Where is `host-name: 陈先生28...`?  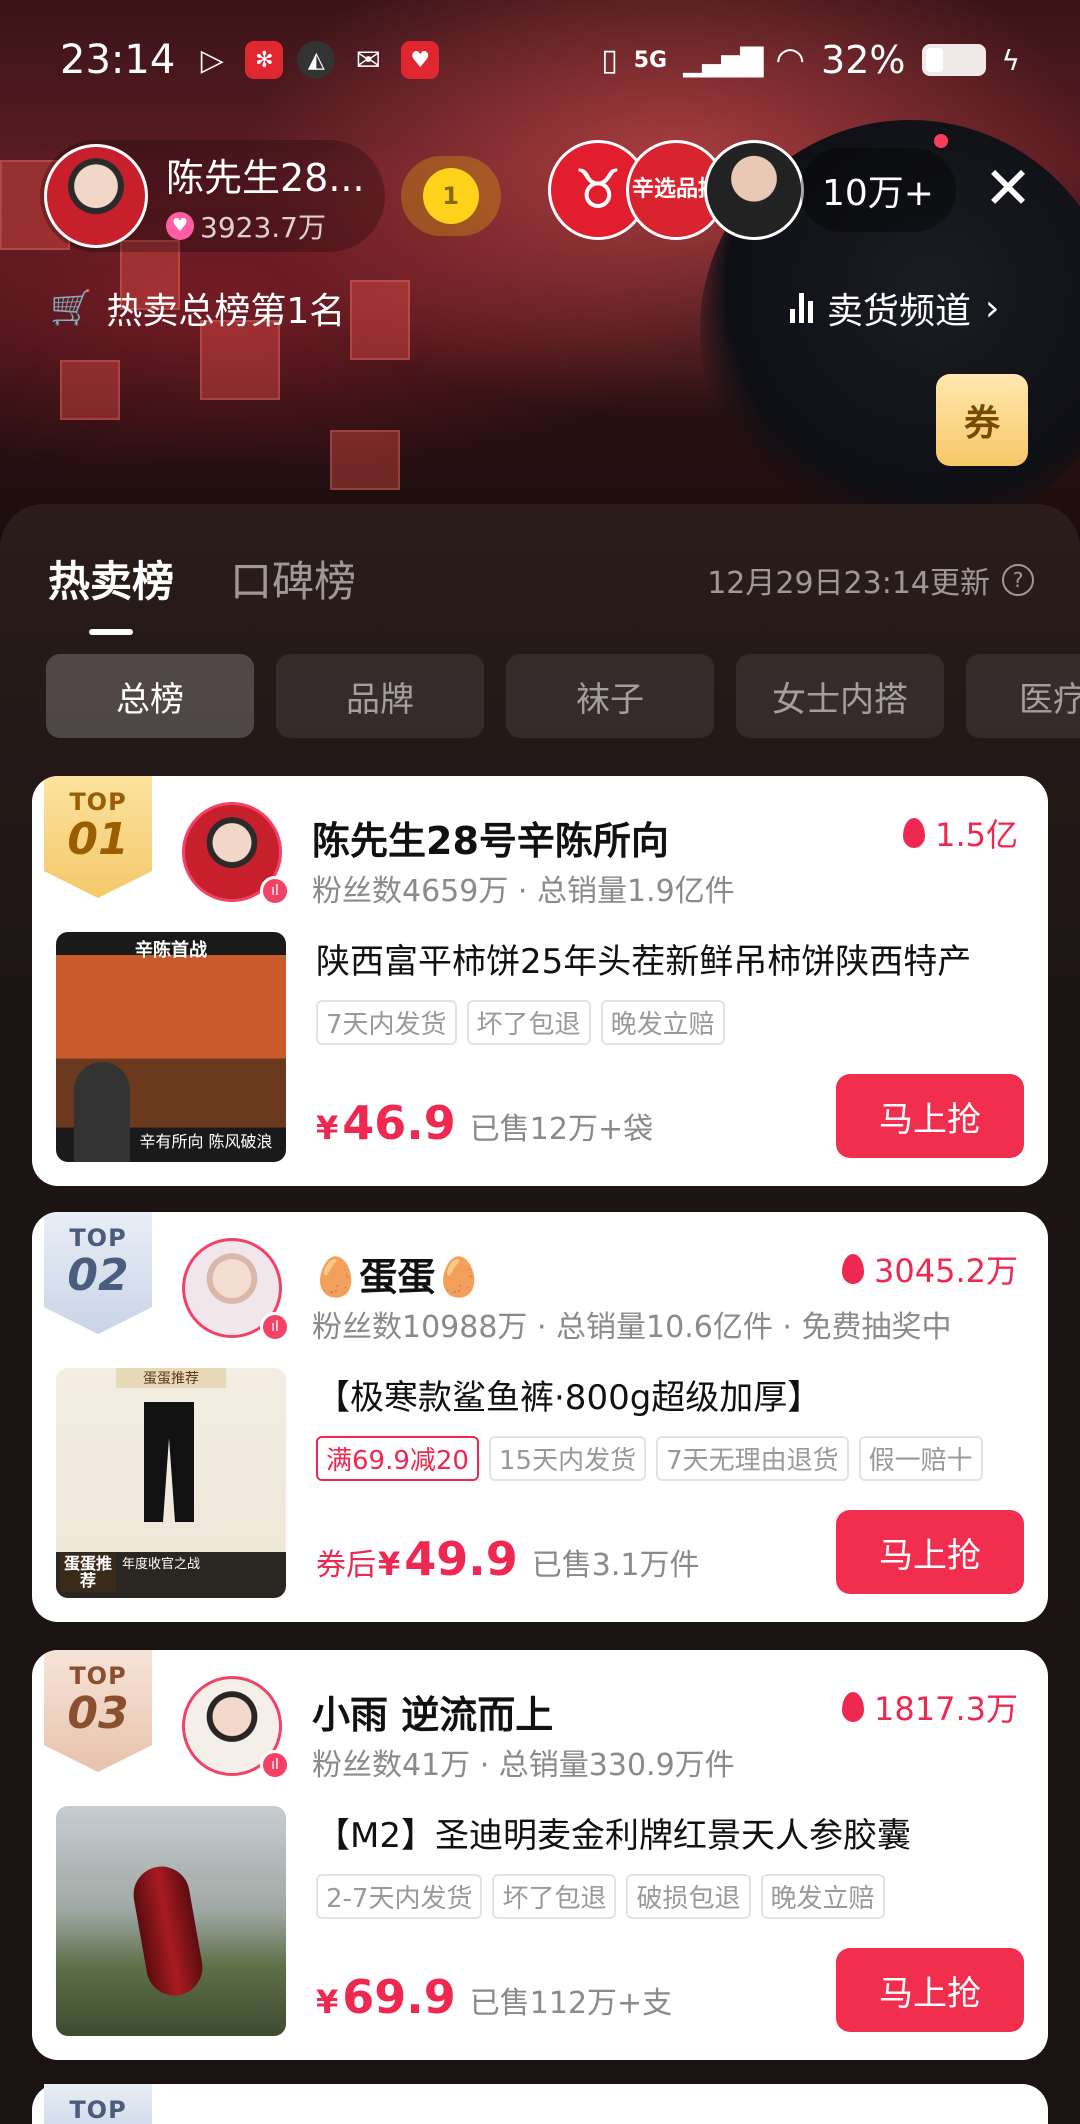
host-name: 陈先生28... is located at coordinates (265, 177).